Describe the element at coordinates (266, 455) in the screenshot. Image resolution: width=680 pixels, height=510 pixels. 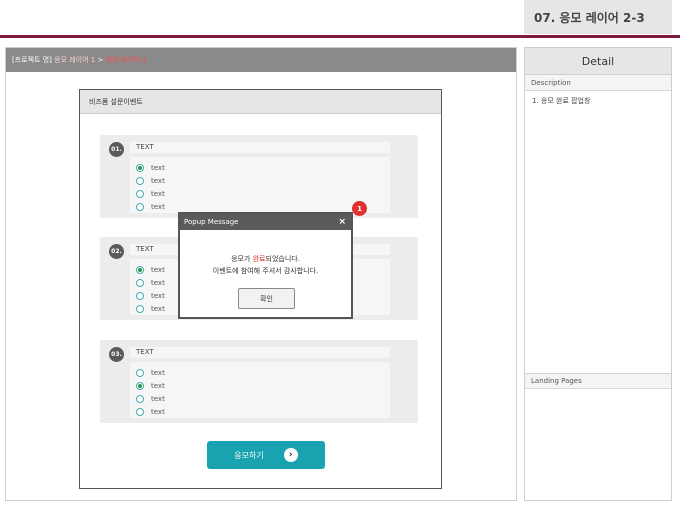
I see `submit-button: 응모하기 ›` at that location.